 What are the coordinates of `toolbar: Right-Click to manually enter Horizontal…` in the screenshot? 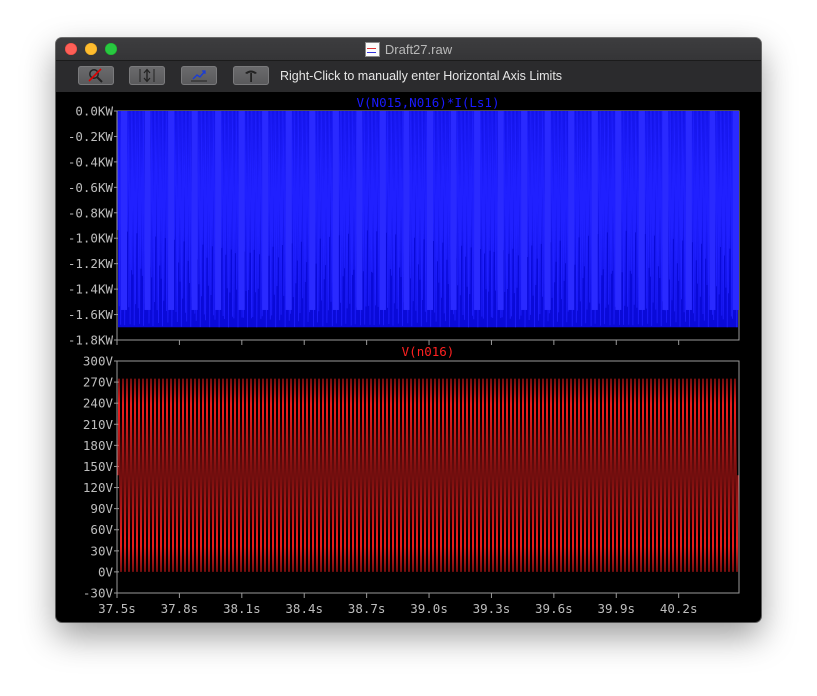 It's located at (408, 76).